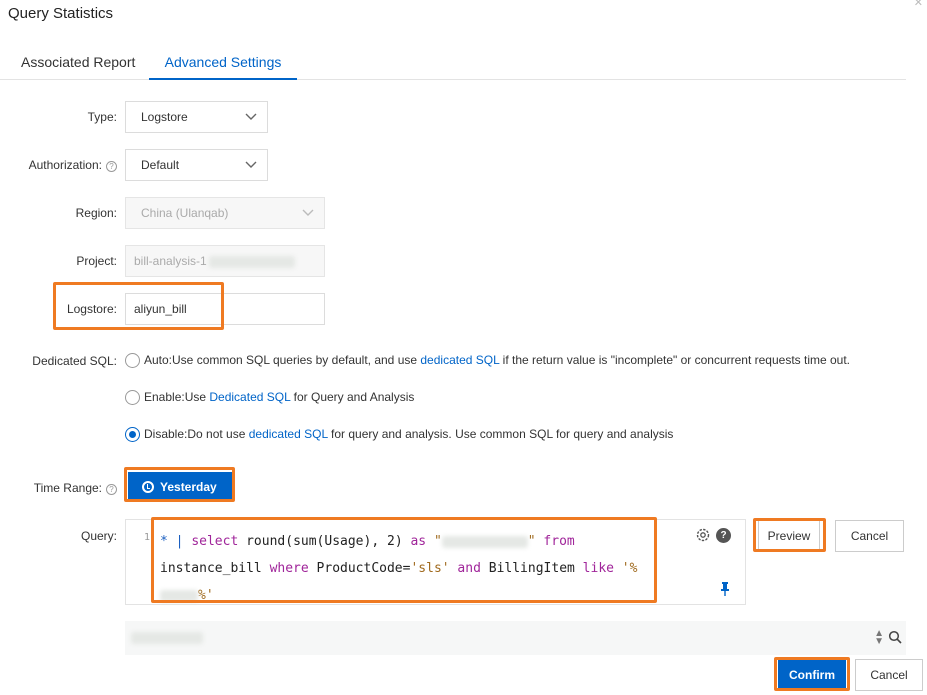 Image resolution: width=927 pixels, height=695 pixels. Describe the element at coordinates (160, 165) in the screenshot. I see `authorization-select-value: Default` at that location.